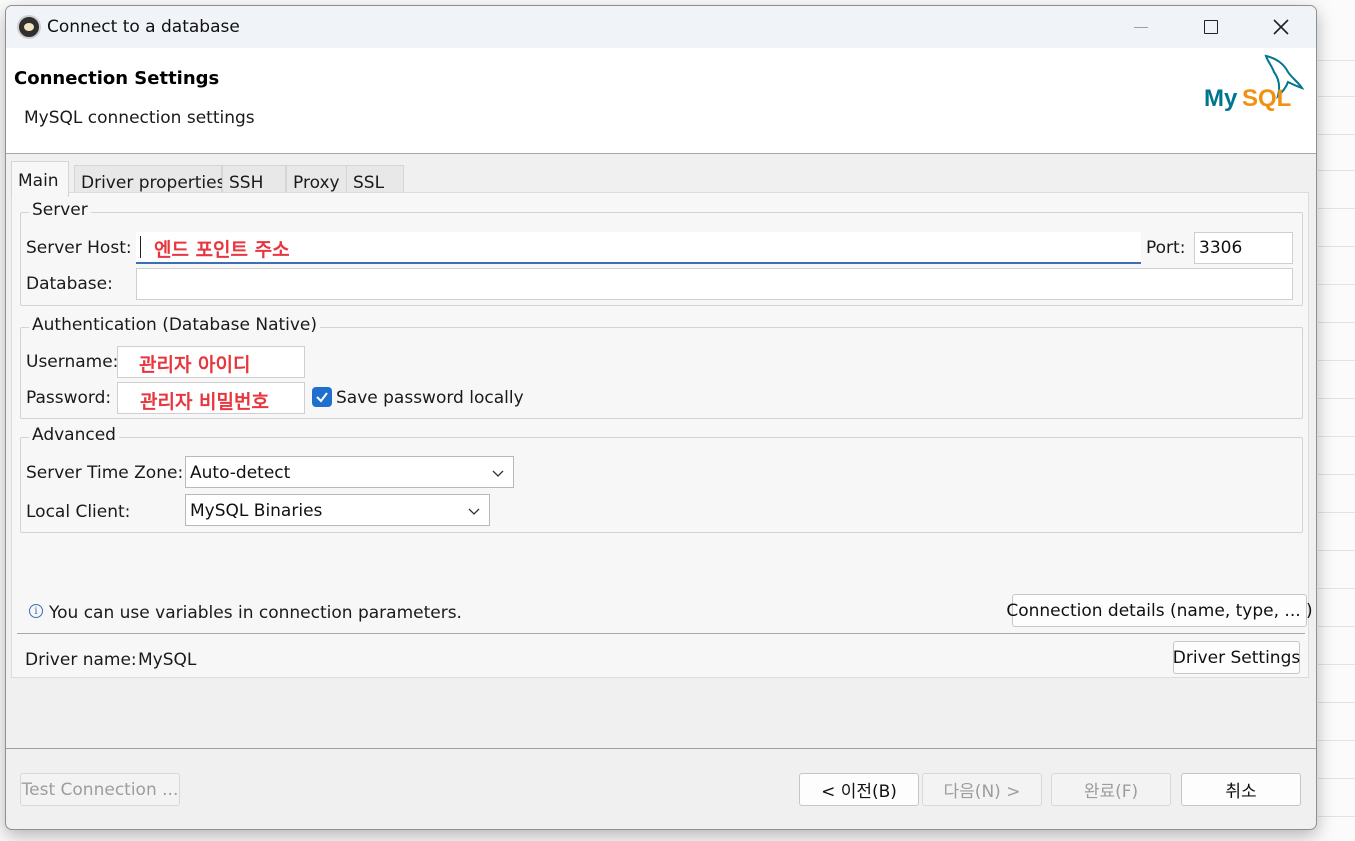 The image size is (1355, 841). What do you see at coordinates (982, 789) in the screenshot?
I see `next-button: 다음(N) >` at bounding box center [982, 789].